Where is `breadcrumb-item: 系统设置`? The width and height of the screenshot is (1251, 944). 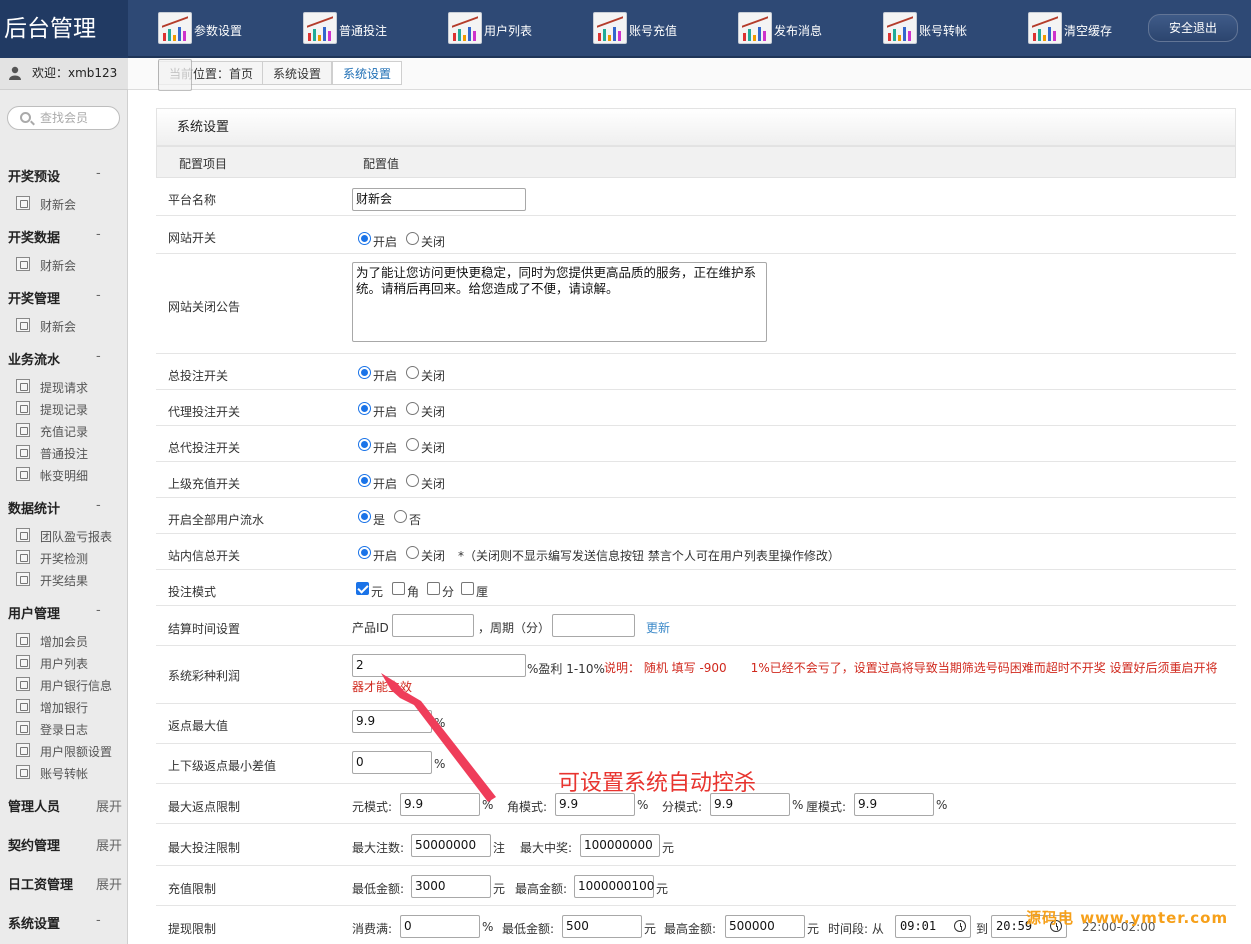
breadcrumb-item: 系统设置 is located at coordinates (297, 73).